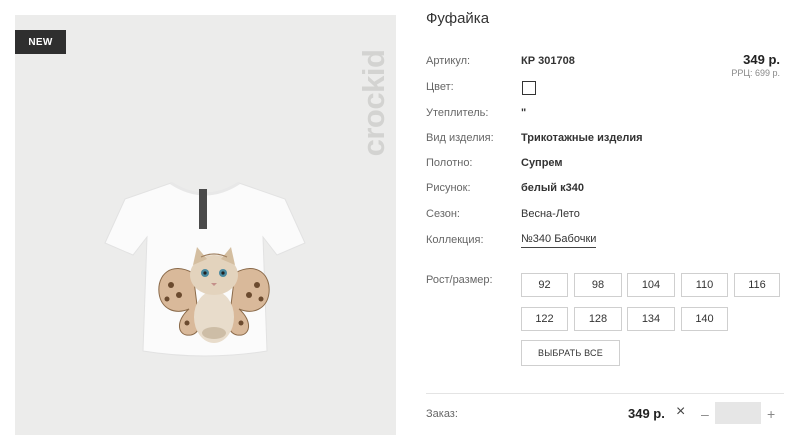 The height and width of the screenshot is (435, 800). What do you see at coordinates (605, 393) in the screenshot?
I see `order-divider` at bounding box center [605, 393].